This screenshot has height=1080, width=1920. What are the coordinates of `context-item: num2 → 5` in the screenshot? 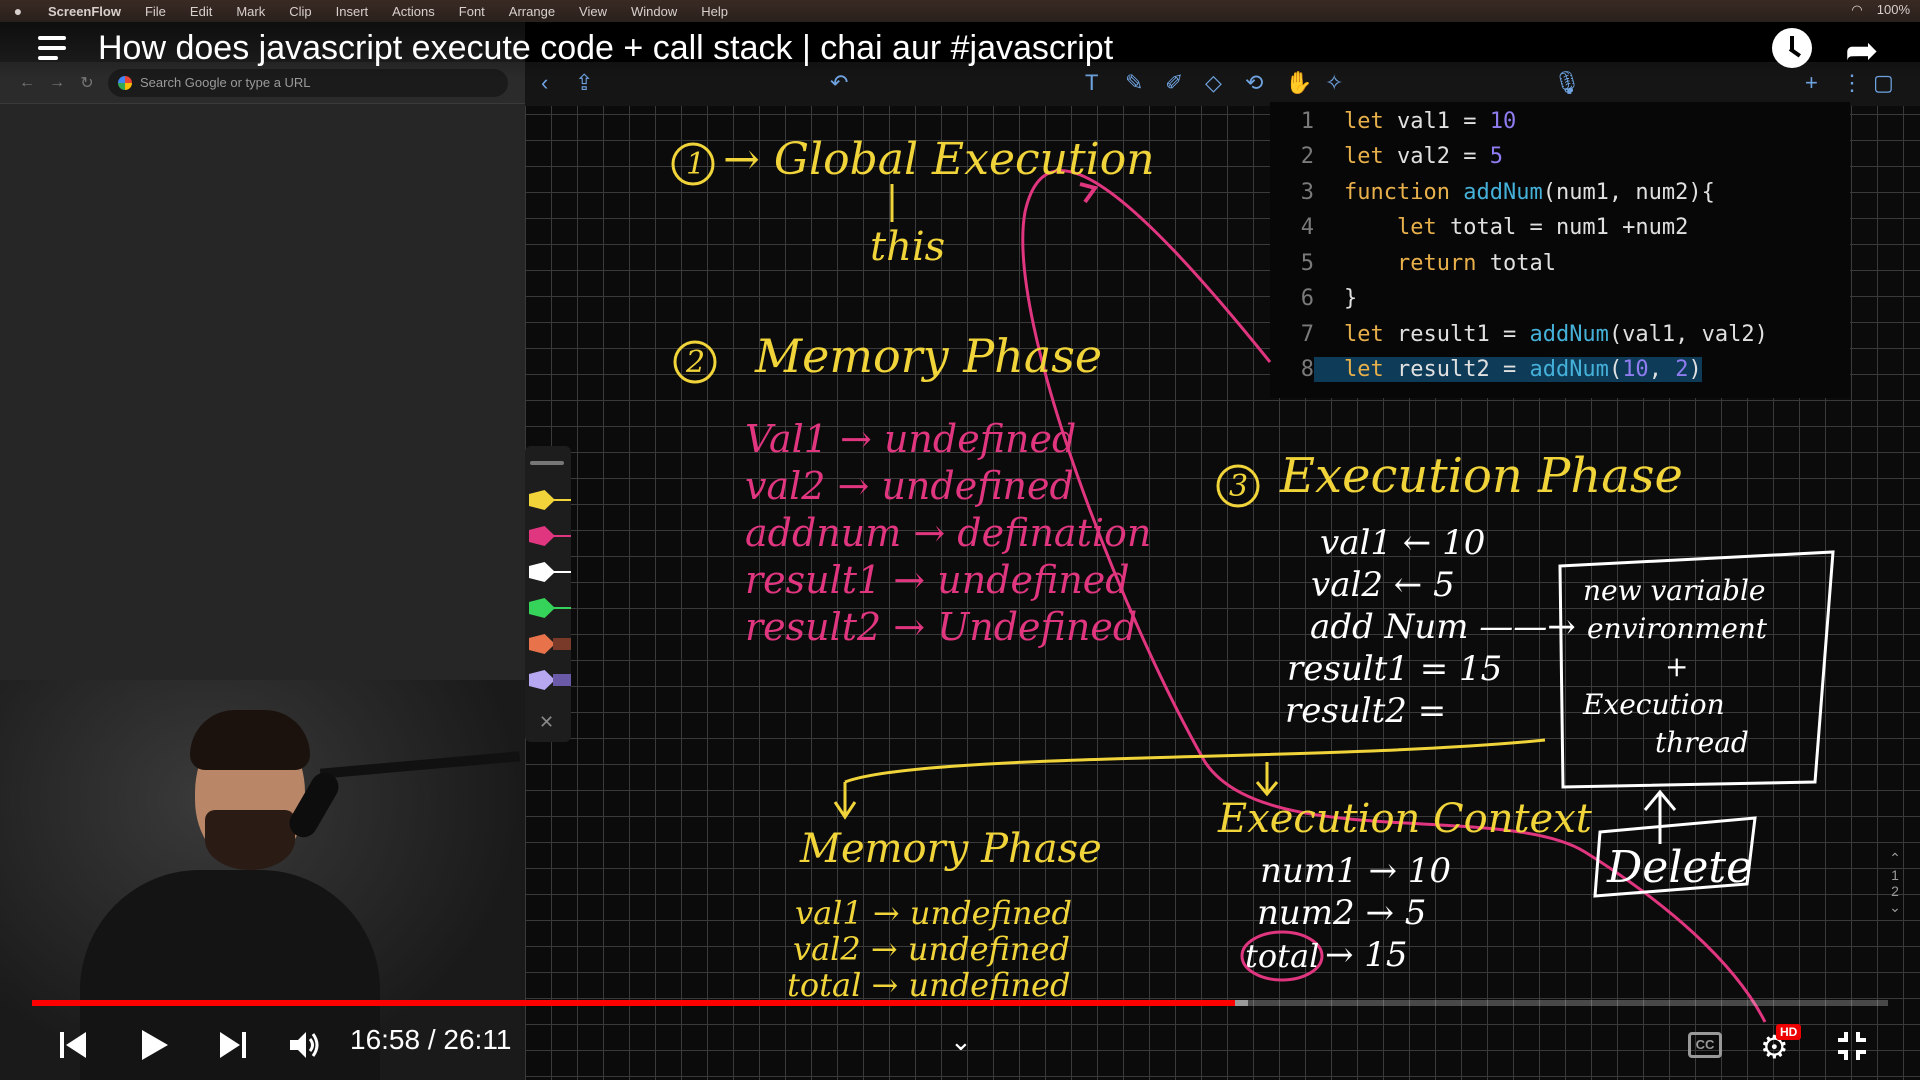 It's located at (1341, 913).